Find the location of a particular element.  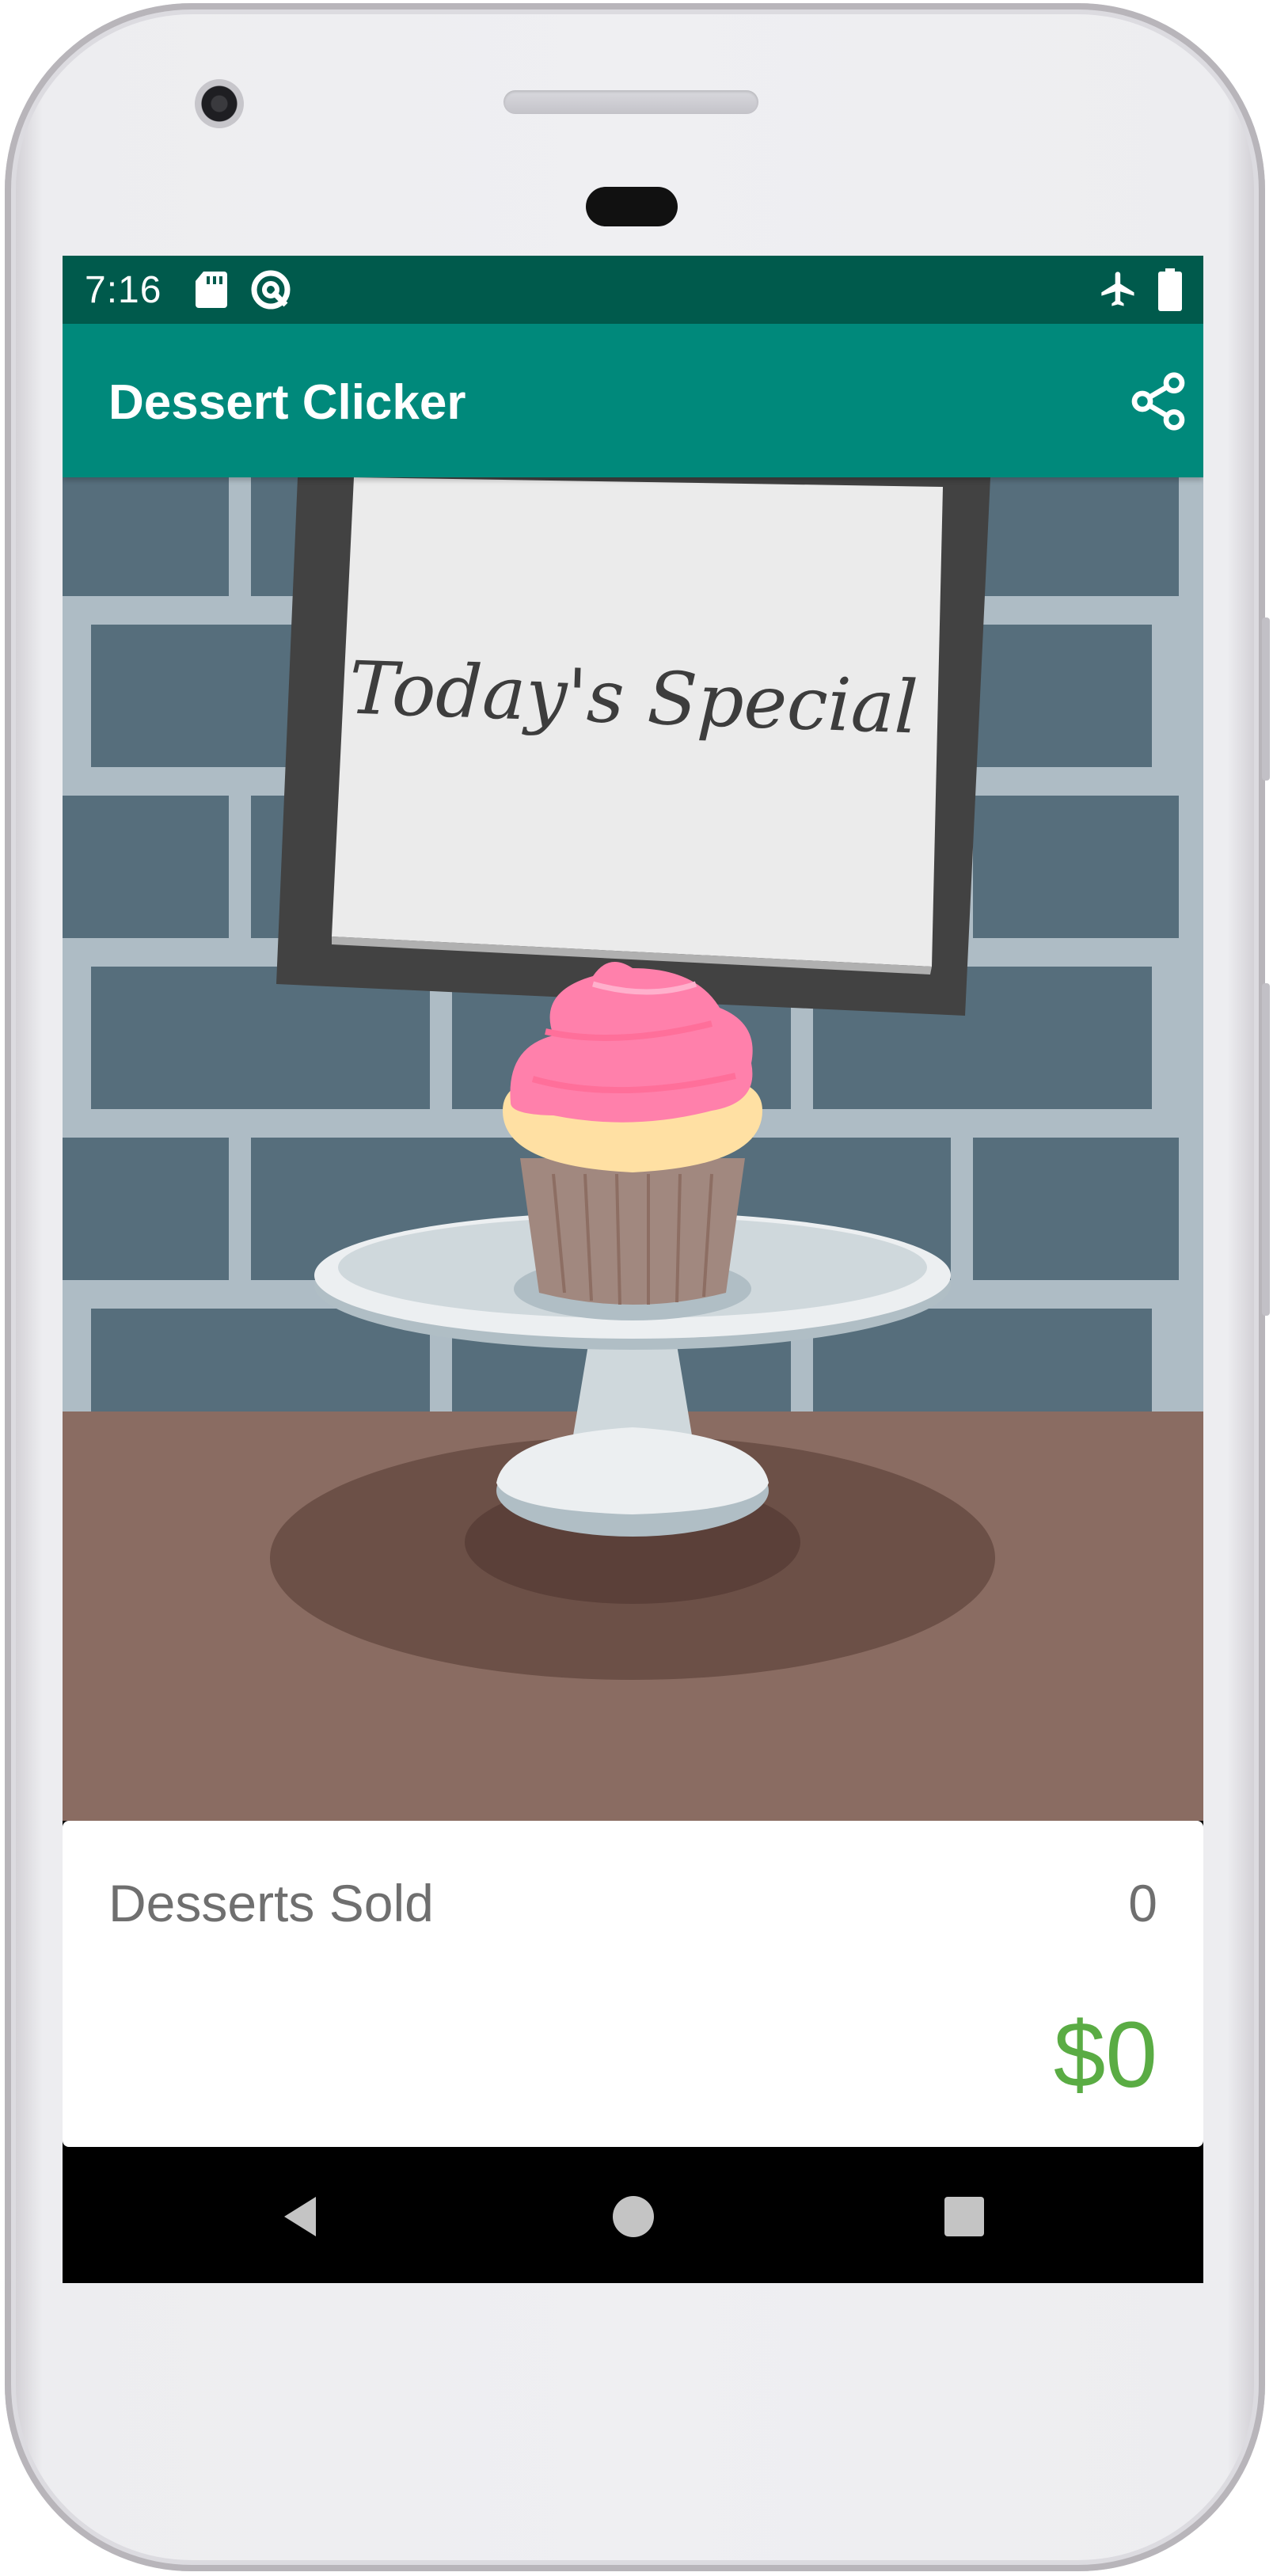

airplane-mode-icon is located at coordinates (1117, 289).